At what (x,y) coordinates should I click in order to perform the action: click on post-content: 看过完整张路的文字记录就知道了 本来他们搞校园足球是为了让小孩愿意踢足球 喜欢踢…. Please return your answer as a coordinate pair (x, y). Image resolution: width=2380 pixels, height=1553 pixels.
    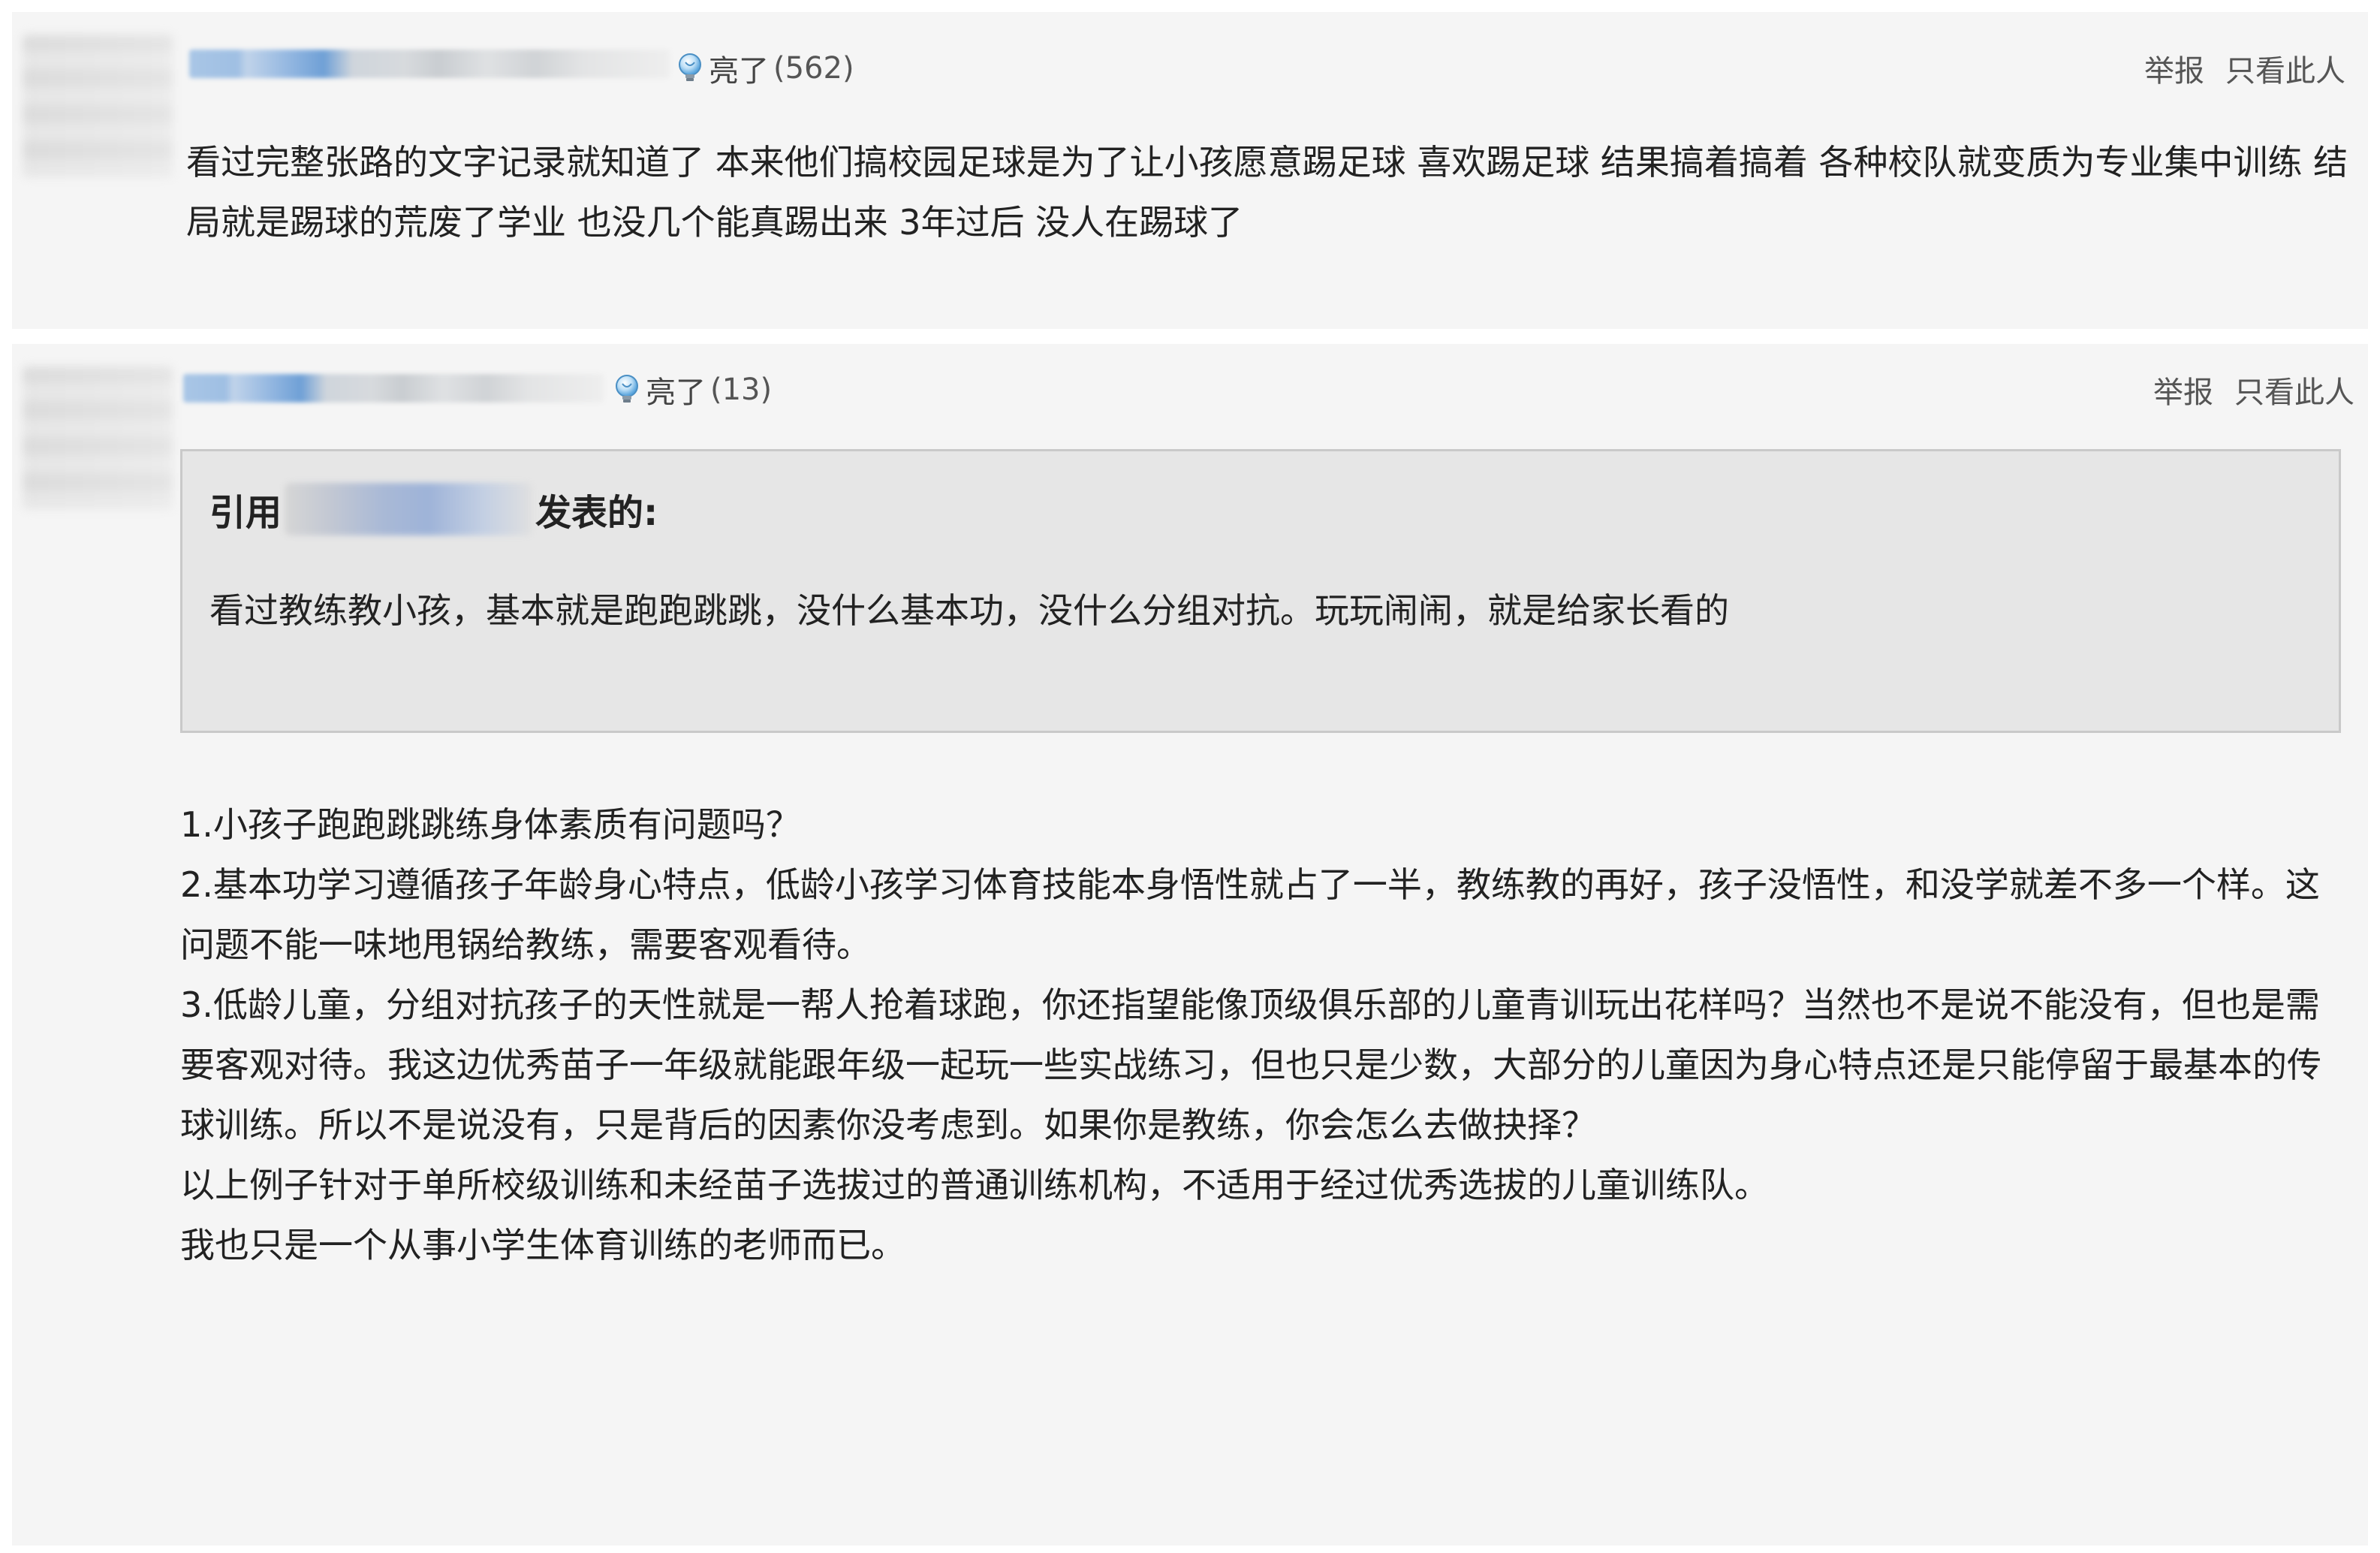
    Looking at the image, I should click on (1267, 192).